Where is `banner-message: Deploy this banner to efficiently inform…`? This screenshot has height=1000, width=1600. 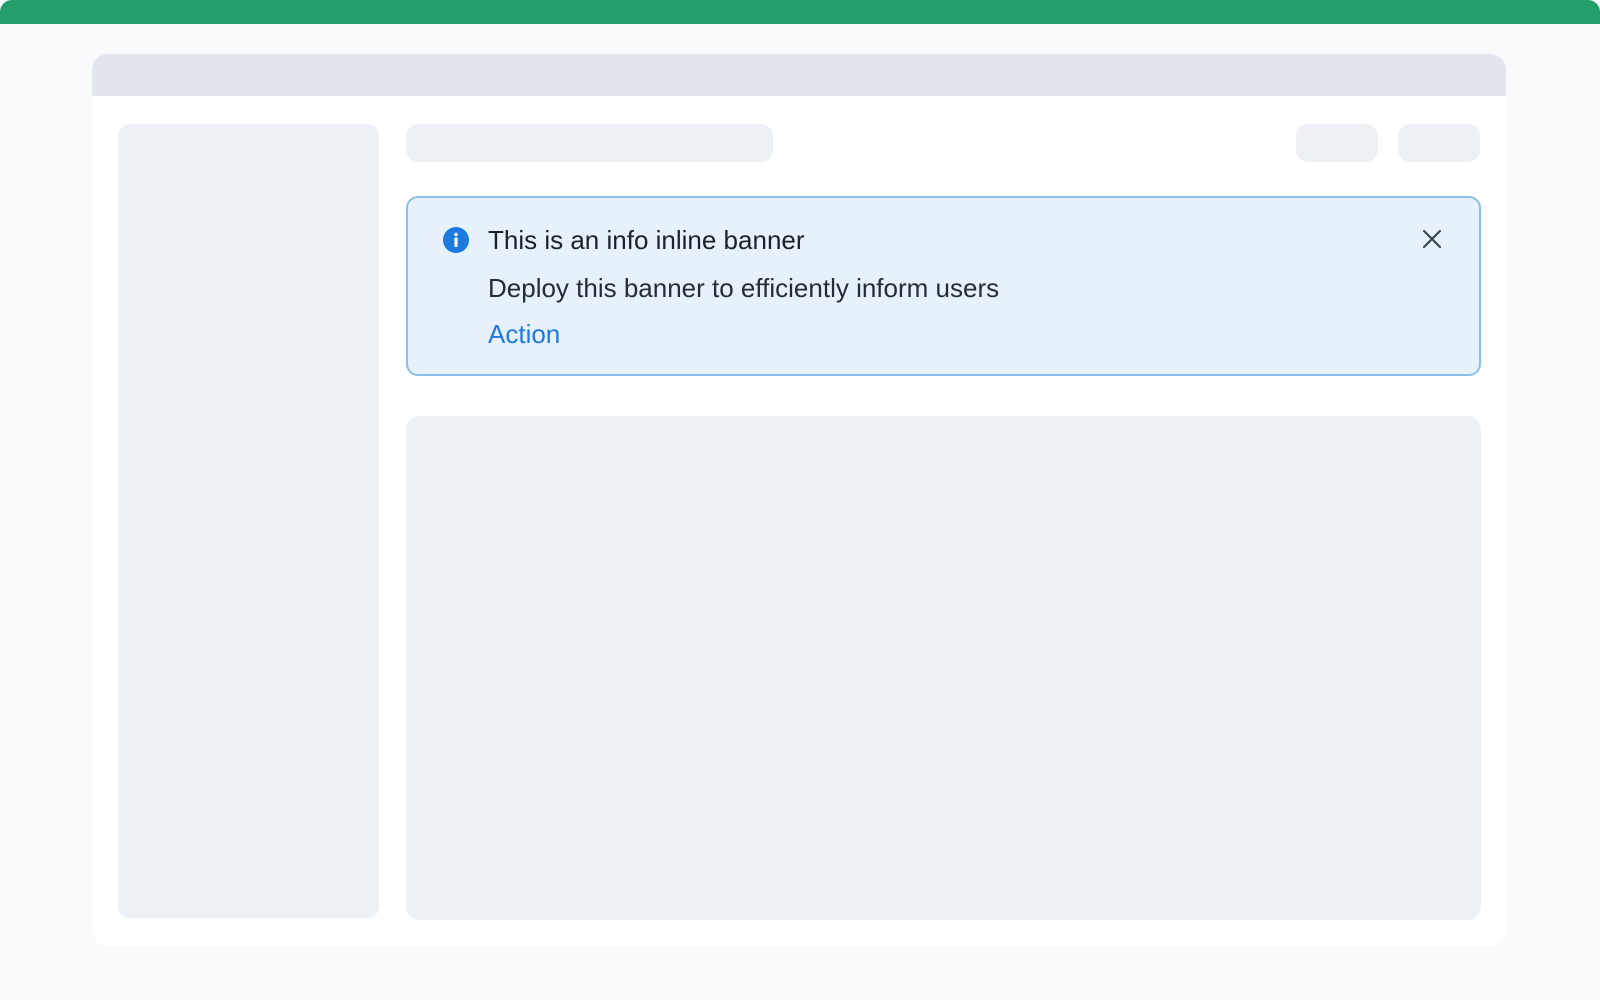 banner-message: Deploy this banner to efficiently inform… is located at coordinates (744, 288).